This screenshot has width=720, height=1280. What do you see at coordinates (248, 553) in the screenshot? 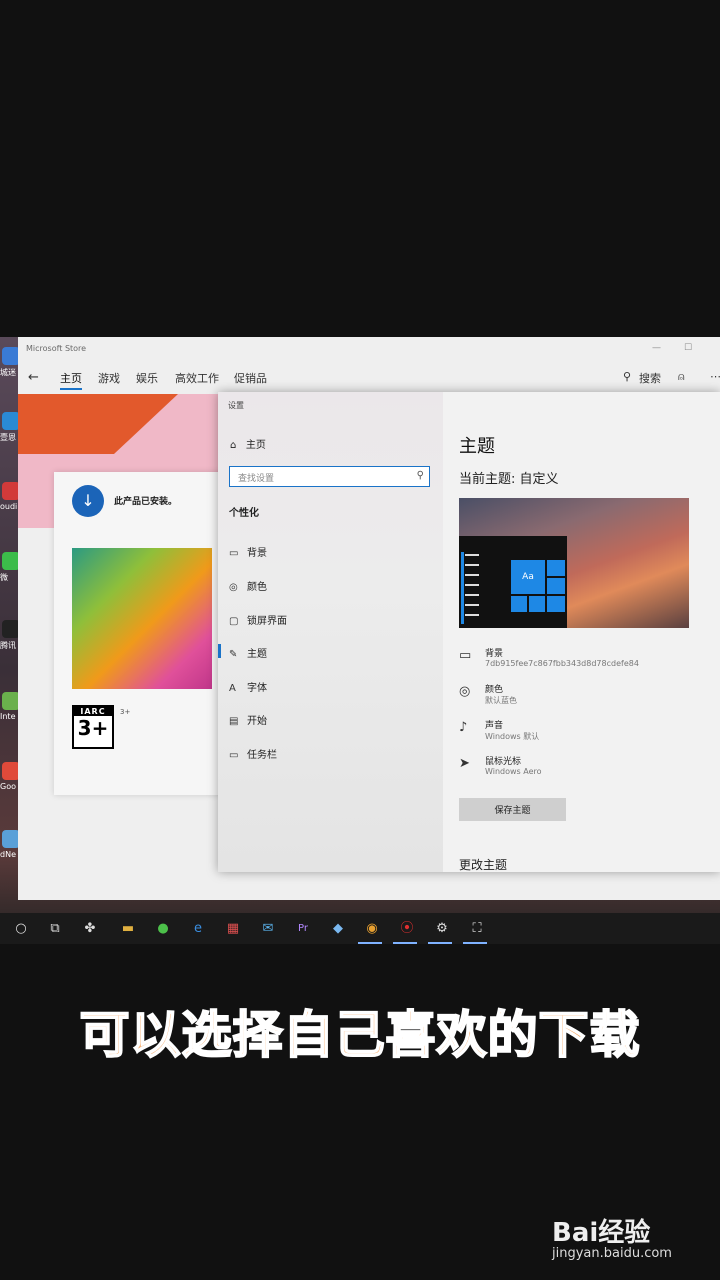
I see `sidebar-item-background: ▭ 背景` at bounding box center [248, 553].